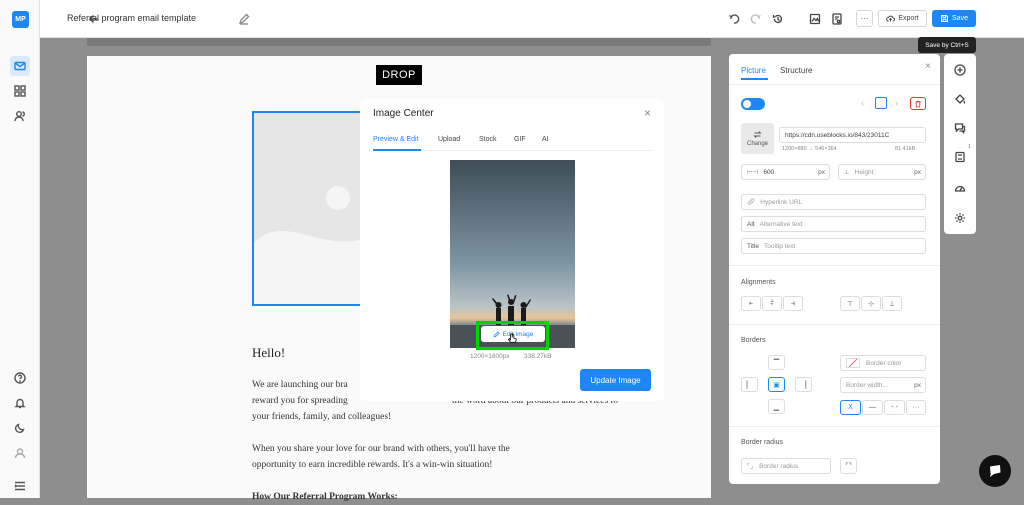 The width and height of the screenshot is (1024, 505). Describe the element at coordinates (821, 172) in the screenshot. I see `width-unit-select: px` at that location.